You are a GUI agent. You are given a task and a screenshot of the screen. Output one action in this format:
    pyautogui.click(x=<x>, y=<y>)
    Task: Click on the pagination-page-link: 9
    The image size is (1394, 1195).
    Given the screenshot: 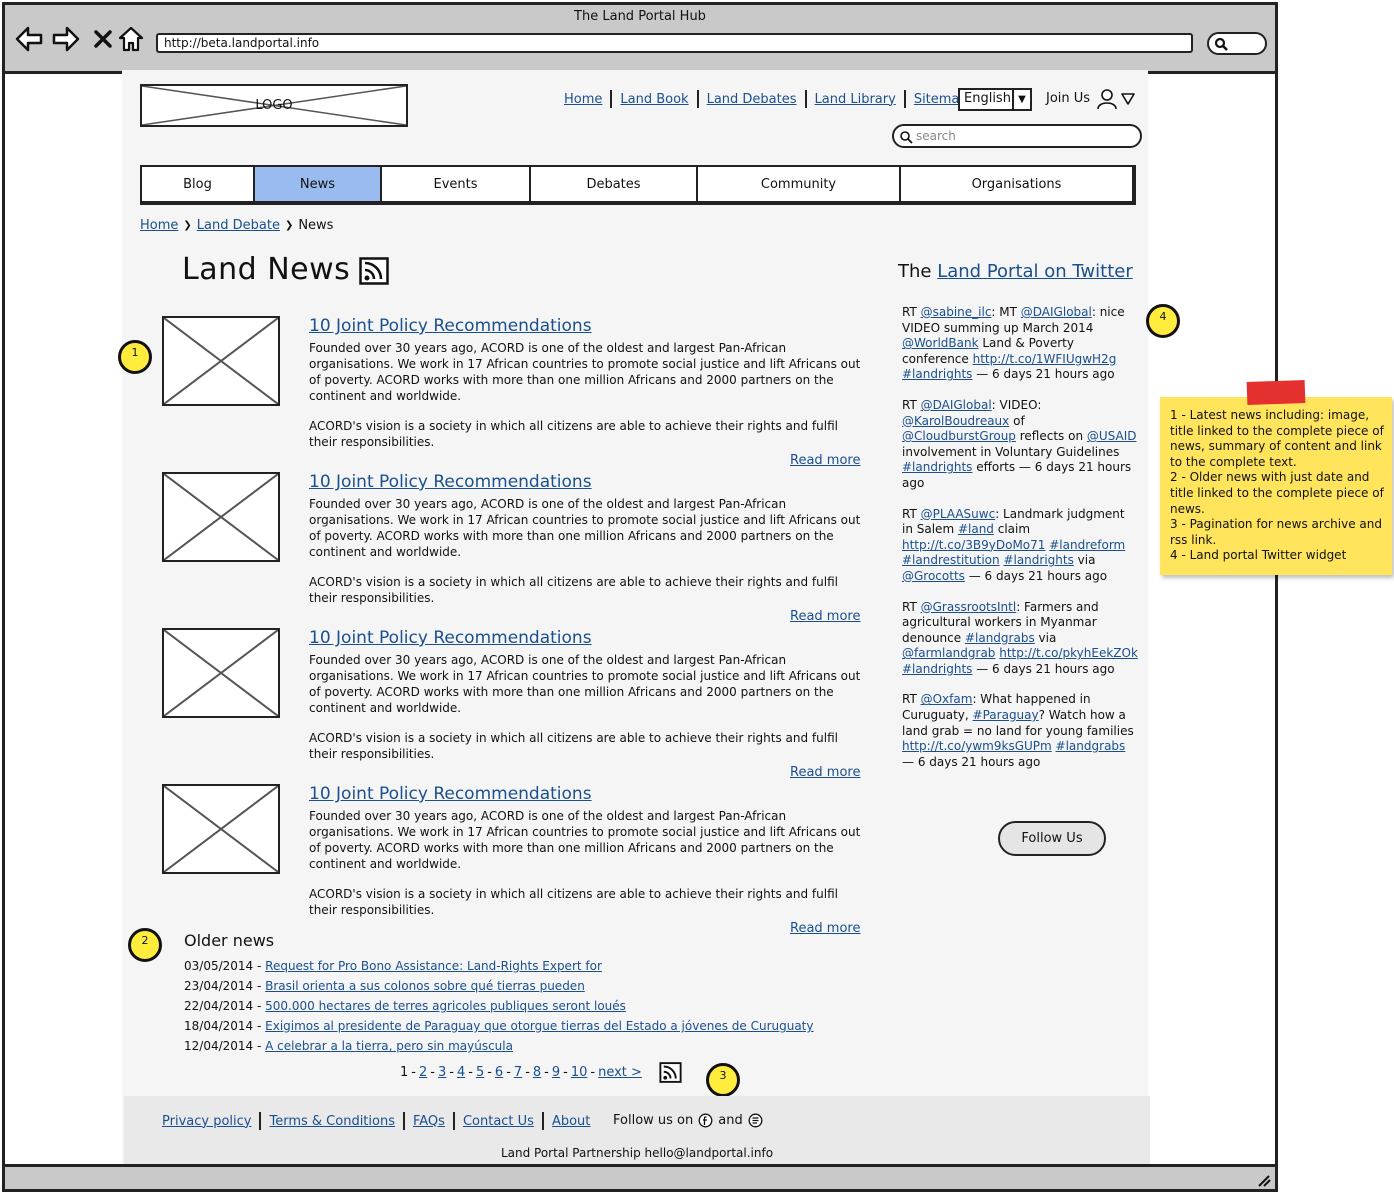 What is the action you would take?
    pyautogui.click(x=556, y=1072)
    